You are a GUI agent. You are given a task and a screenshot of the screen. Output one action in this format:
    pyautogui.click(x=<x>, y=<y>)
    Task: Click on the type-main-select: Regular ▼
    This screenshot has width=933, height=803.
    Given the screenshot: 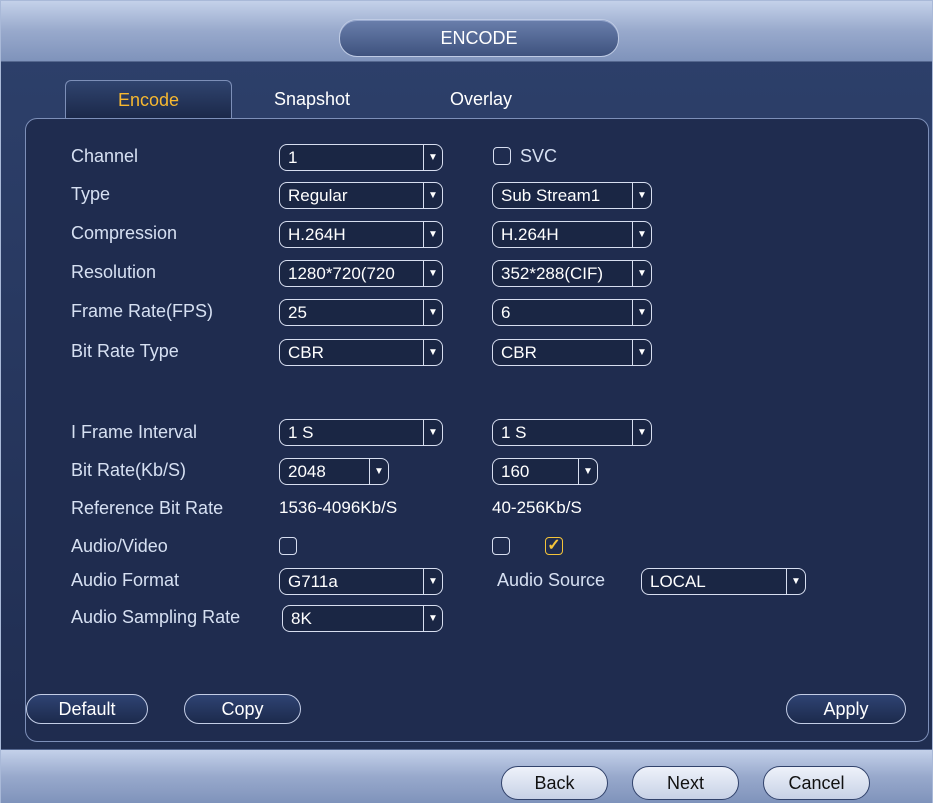 What is the action you would take?
    pyautogui.click(x=361, y=195)
    